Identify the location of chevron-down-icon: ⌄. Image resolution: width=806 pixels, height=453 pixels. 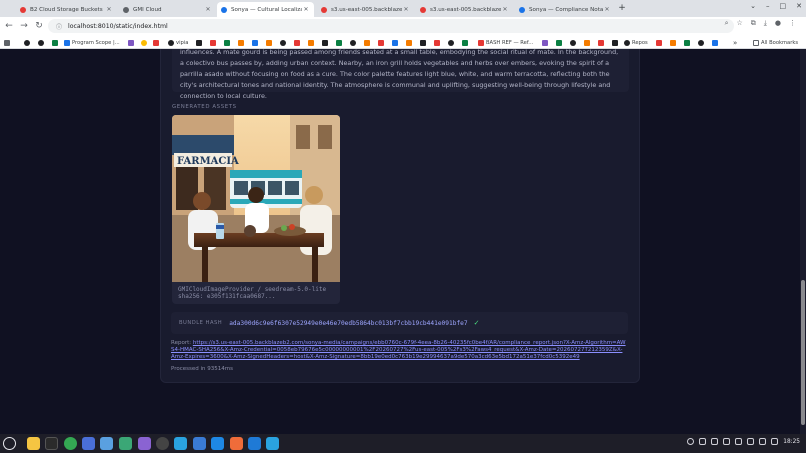
(753, 6).